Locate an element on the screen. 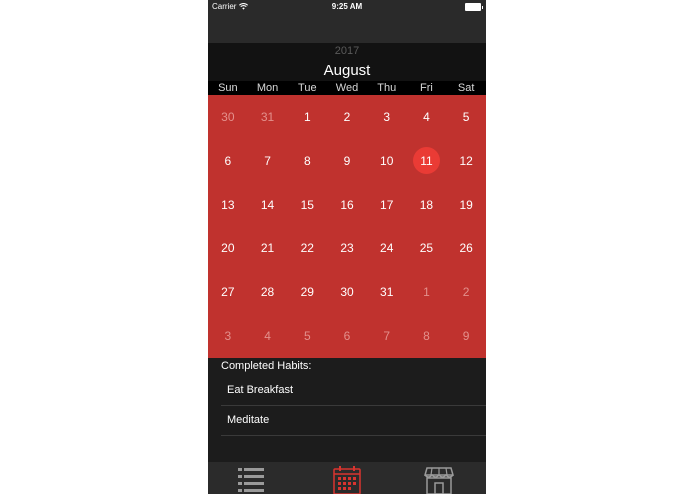 The width and height of the screenshot is (695, 494). day-cell-selected: 11 is located at coordinates (427, 161).